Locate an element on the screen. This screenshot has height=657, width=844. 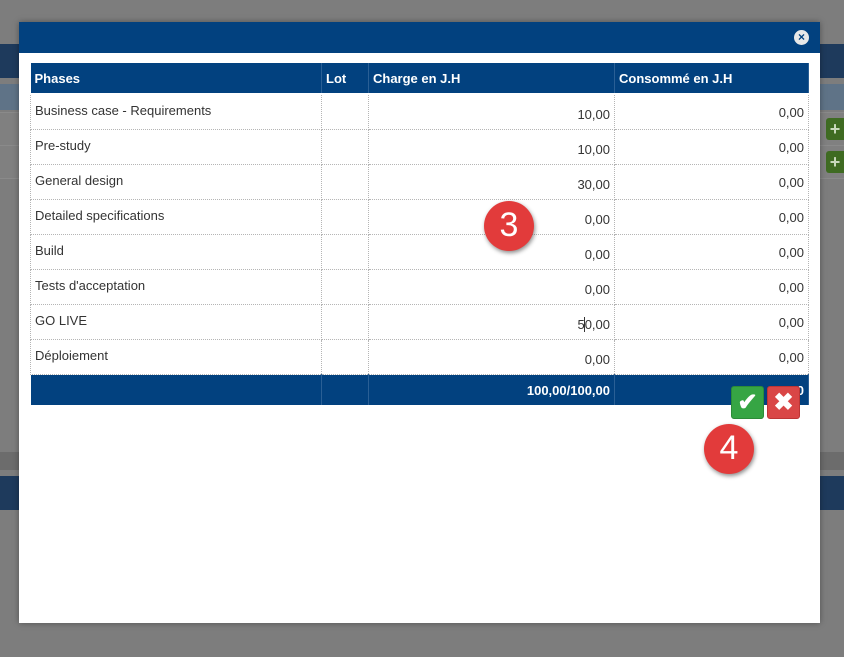
phase-name: Build is located at coordinates (176, 252).